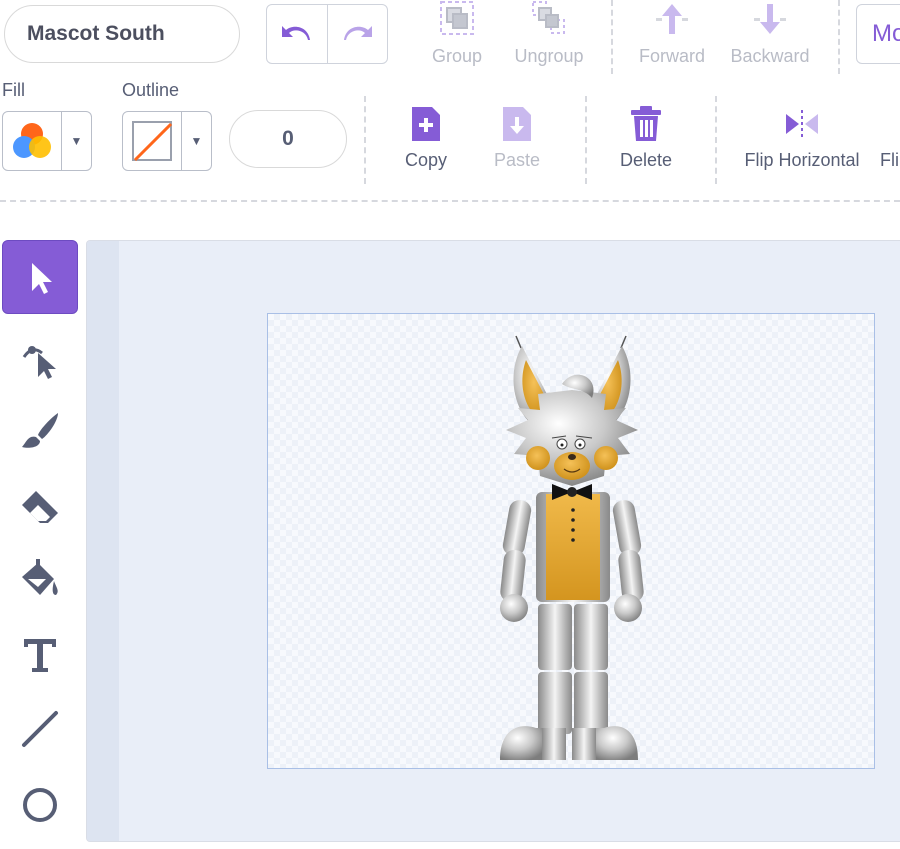 This screenshot has width=900, height=849. Describe the element at coordinates (39, 362) in the screenshot. I see `reshape-pointer-icon` at that location.